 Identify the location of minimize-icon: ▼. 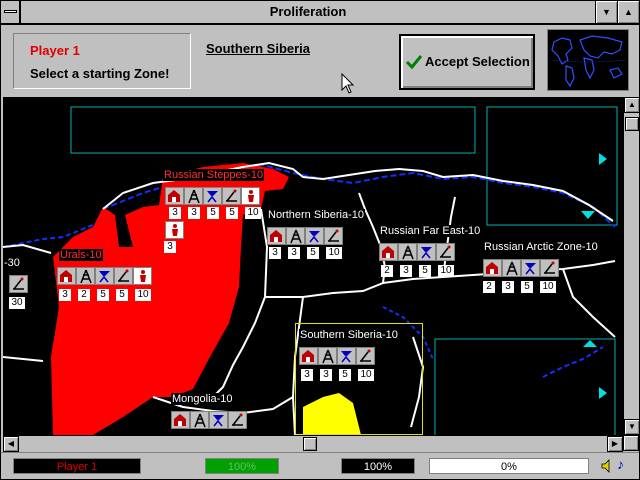
(606, 12).